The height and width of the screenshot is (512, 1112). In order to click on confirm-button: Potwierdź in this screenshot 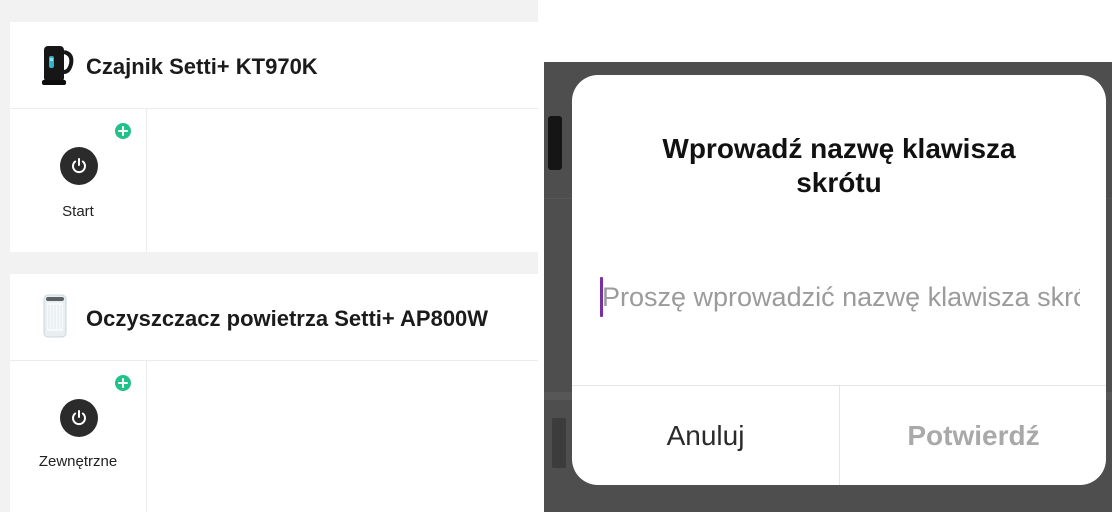, I will do `click(973, 435)`.